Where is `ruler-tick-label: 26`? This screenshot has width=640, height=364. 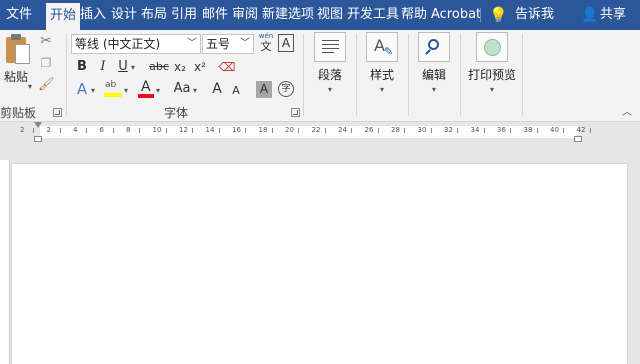
ruler-tick-label: 26 is located at coordinates (369, 130).